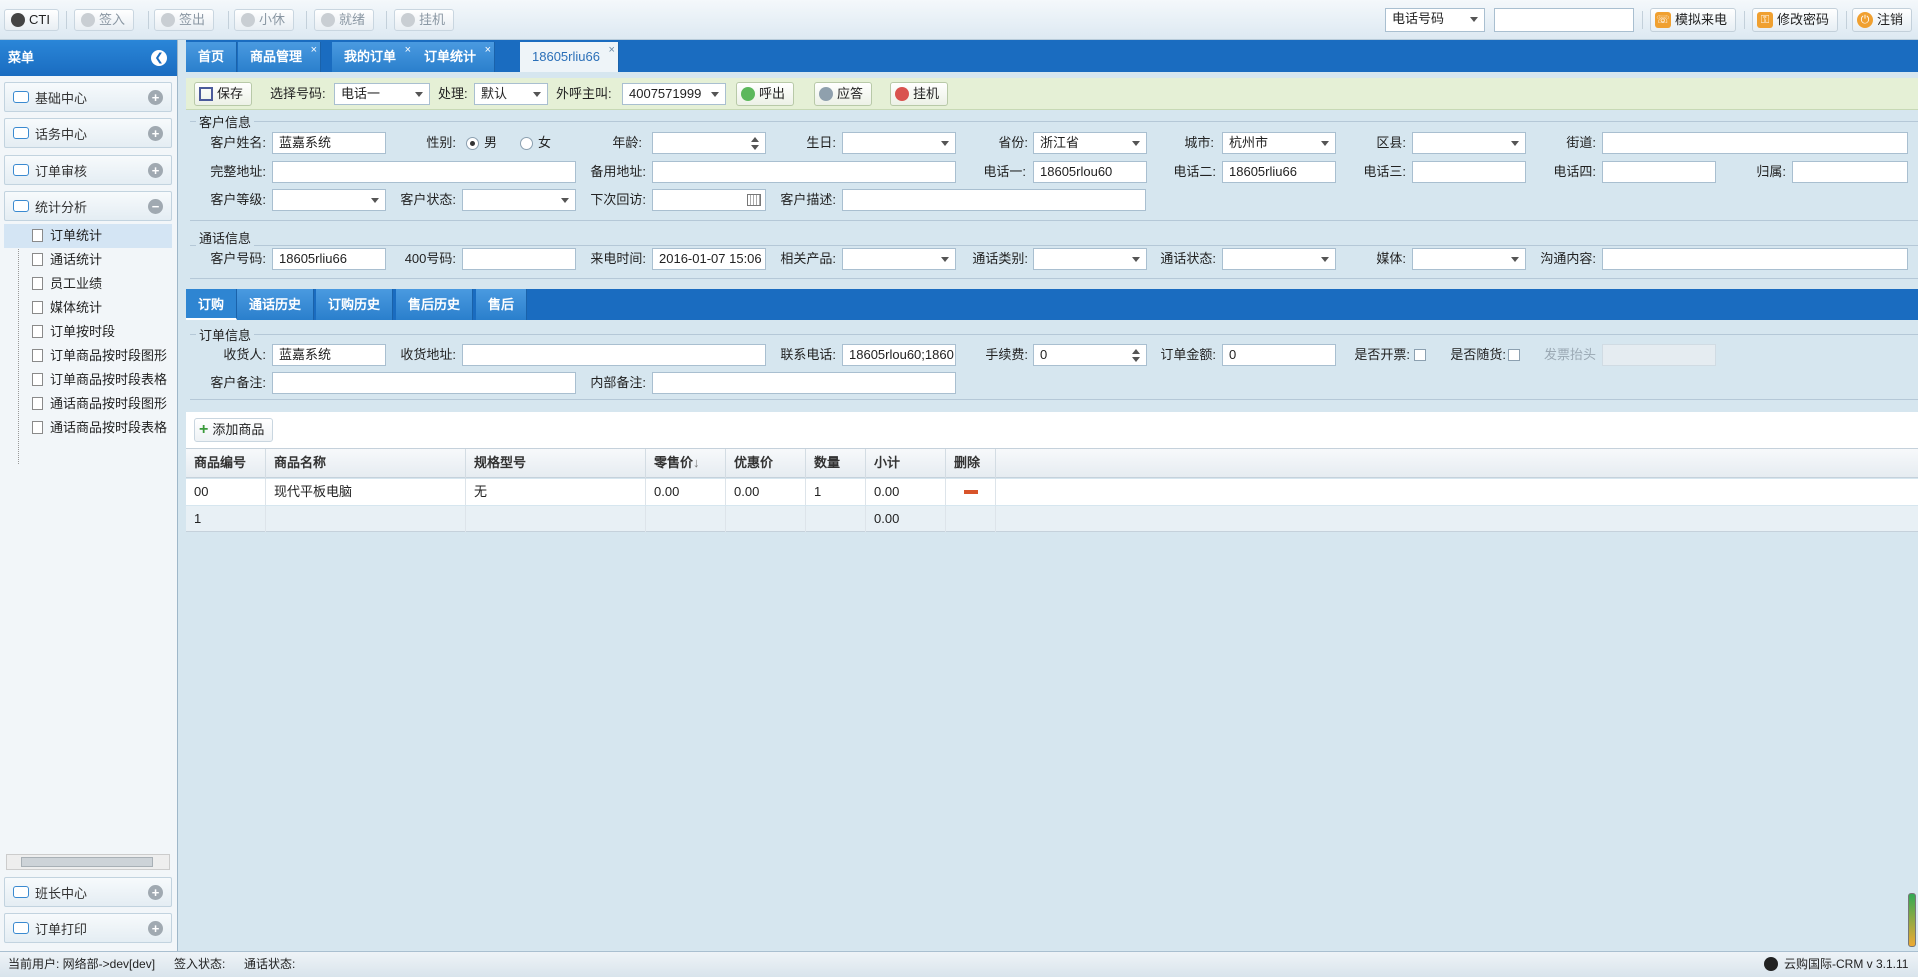 The width and height of the screenshot is (1918, 977). Describe the element at coordinates (1090, 355) in the screenshot. I see `fee-stepper: 0` at that location.